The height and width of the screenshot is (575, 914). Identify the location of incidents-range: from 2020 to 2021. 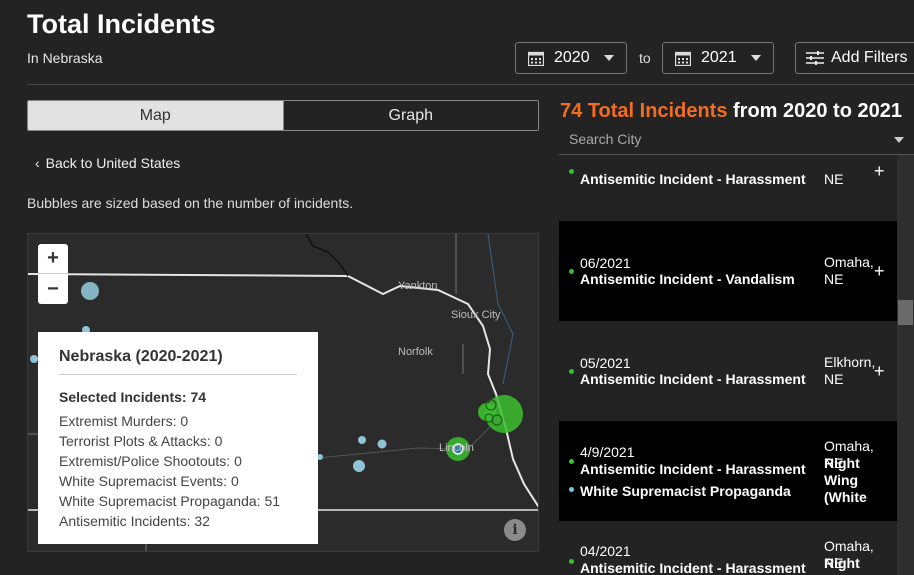
(814, 111).